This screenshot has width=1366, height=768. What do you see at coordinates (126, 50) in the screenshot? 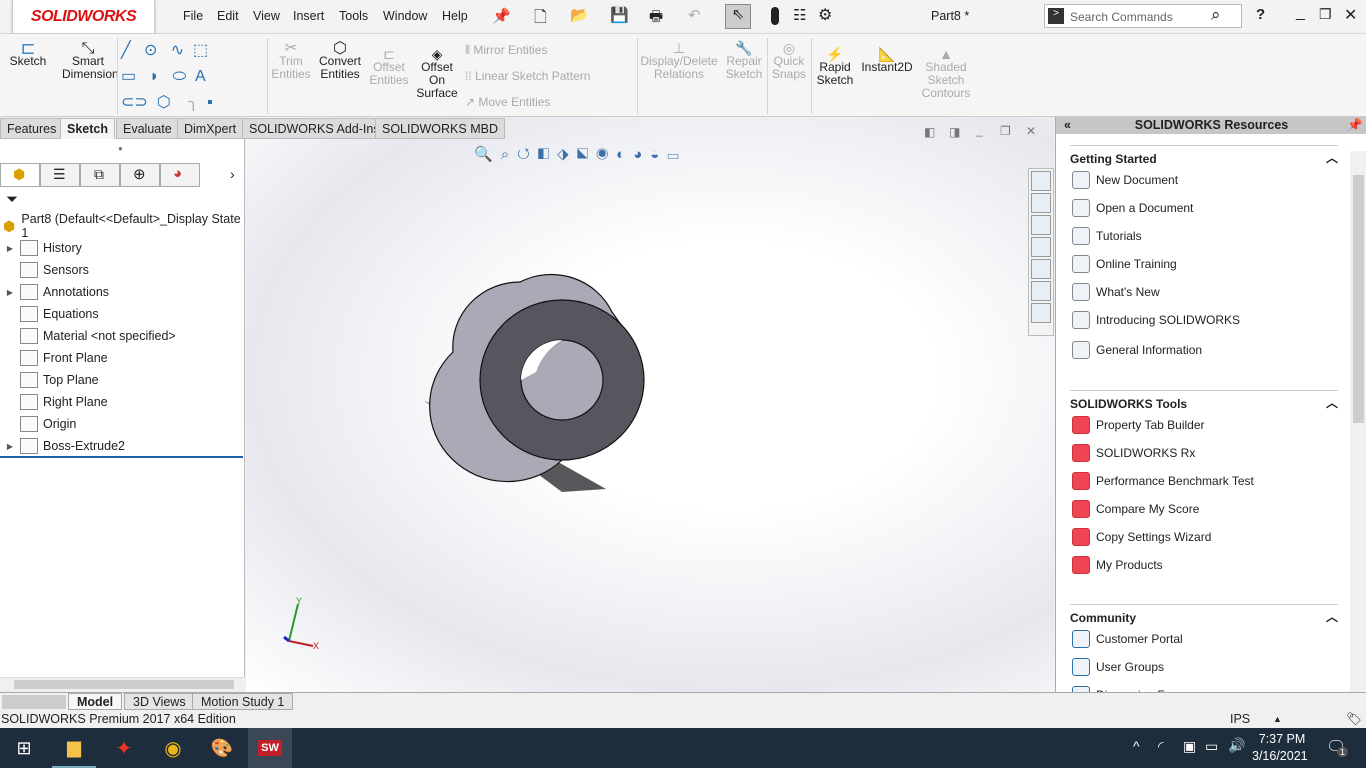
I see `line-icon: ╱` at bounding box center [126, 50].